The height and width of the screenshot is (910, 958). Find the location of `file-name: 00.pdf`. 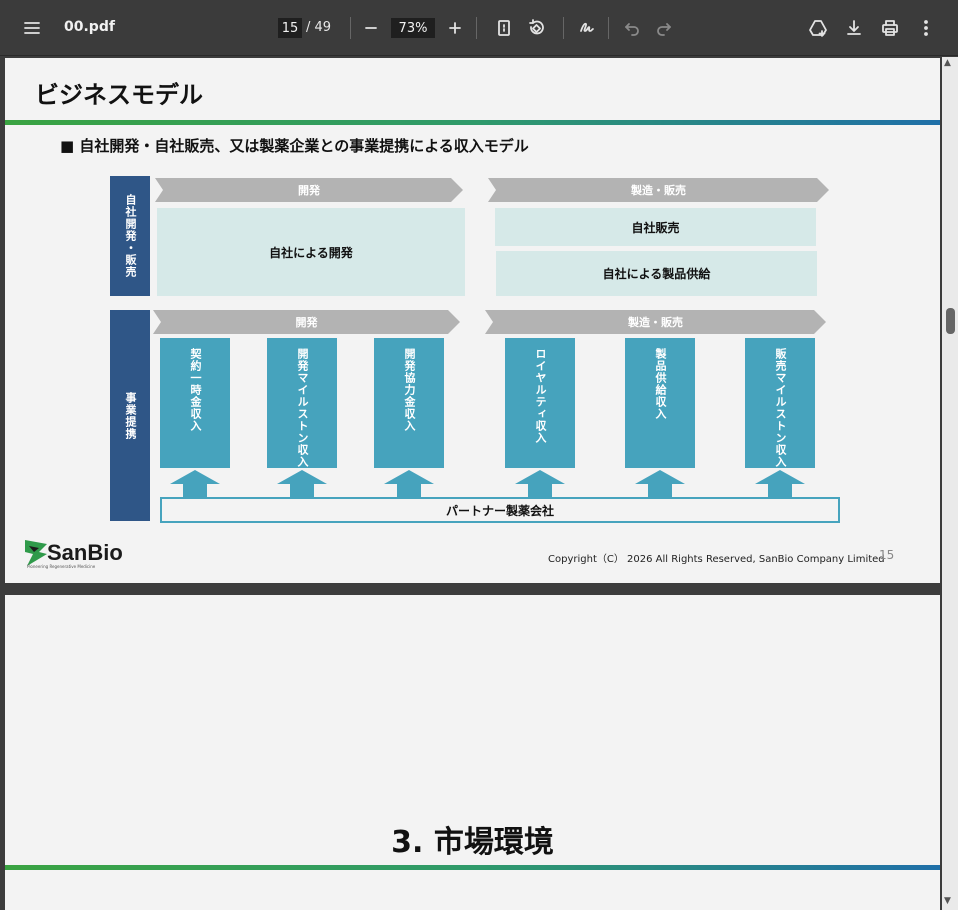

file-name: 00.pdf is located at coordinates (89, 27).